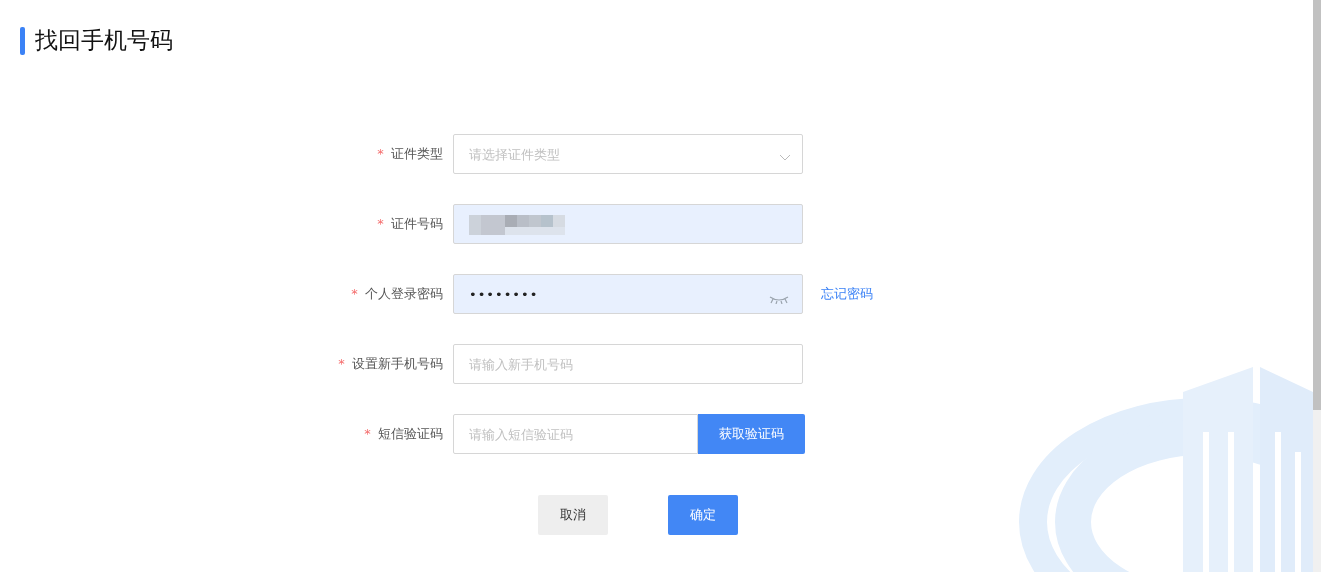  I want to click on password-field: ••••••••, so click(628, 294).